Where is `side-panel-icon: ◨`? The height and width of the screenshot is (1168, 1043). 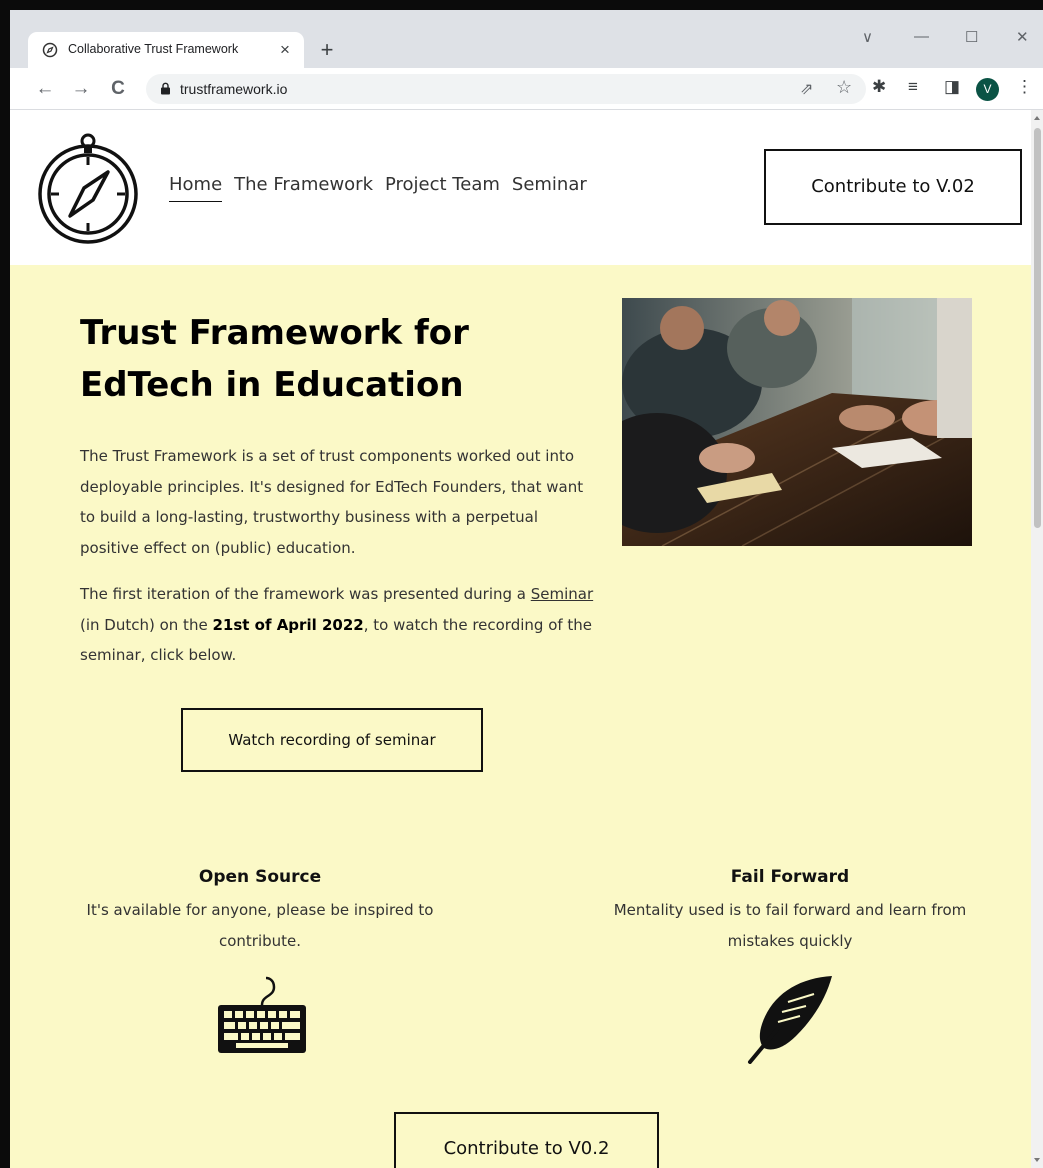 side-panel-icon: ◨ is located at coordinates (952, 87).